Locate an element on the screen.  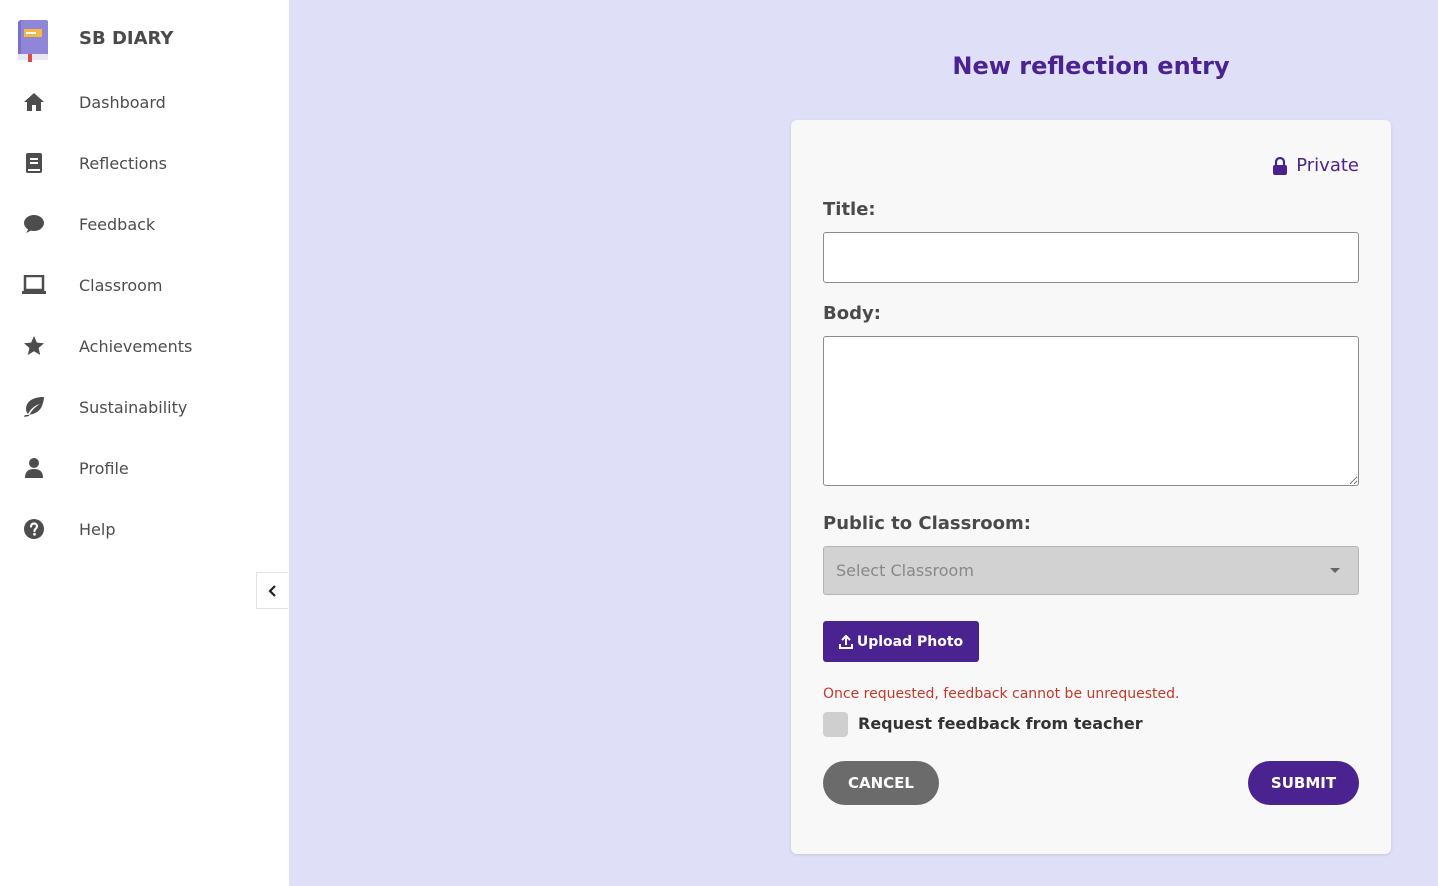
sidebar-item-achievements: Achievements is located at coordinates (144, 346).